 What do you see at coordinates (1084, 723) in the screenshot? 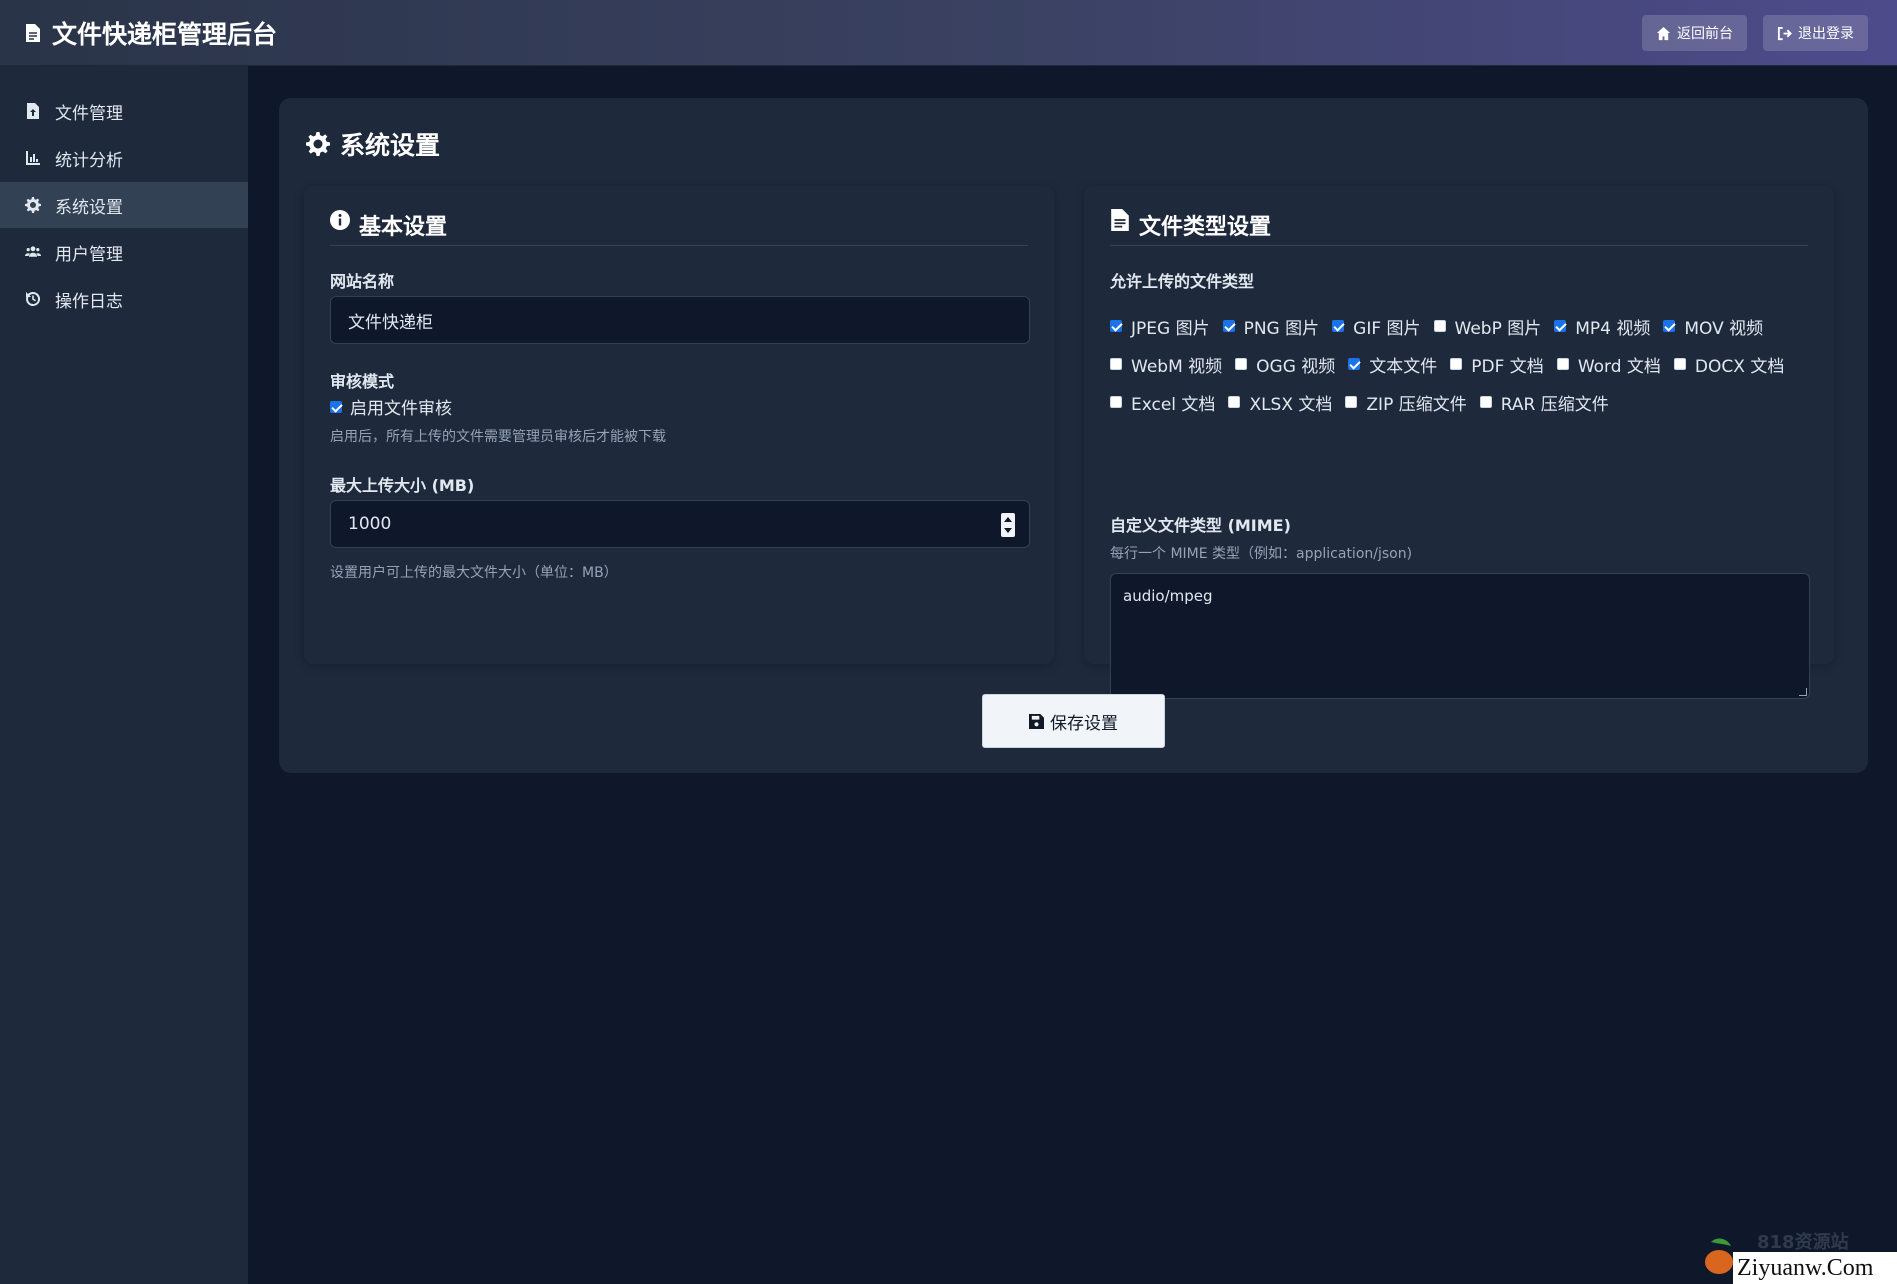
I see `save-settings-label: 保存设置` at bounding box center [1084, 723].